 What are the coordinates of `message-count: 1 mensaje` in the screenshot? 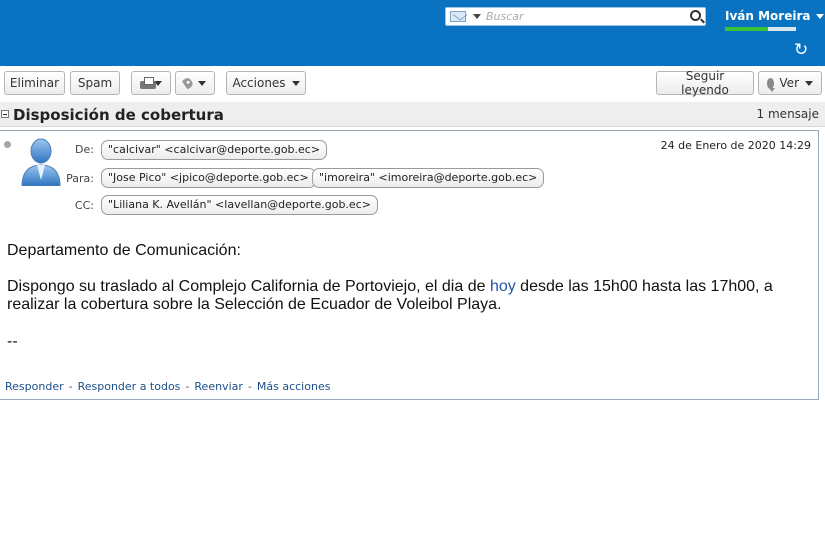 It's located at (787, 114).